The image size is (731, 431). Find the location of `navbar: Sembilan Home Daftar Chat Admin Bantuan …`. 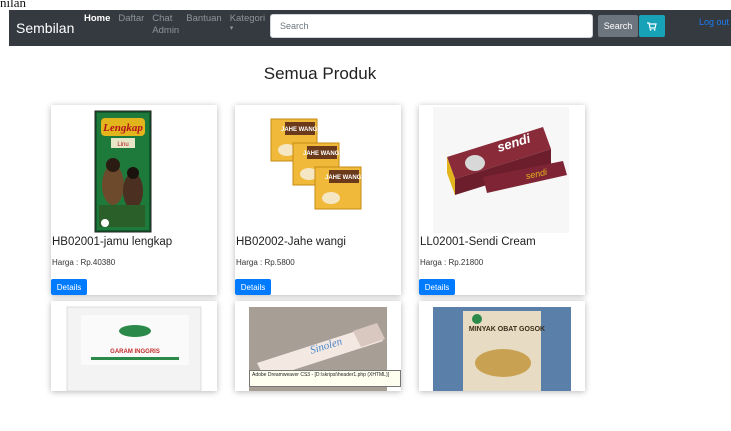

navbar: Sembilan Home Daftar Chat Admin Bantuan … is located at coordinates (370, 28).